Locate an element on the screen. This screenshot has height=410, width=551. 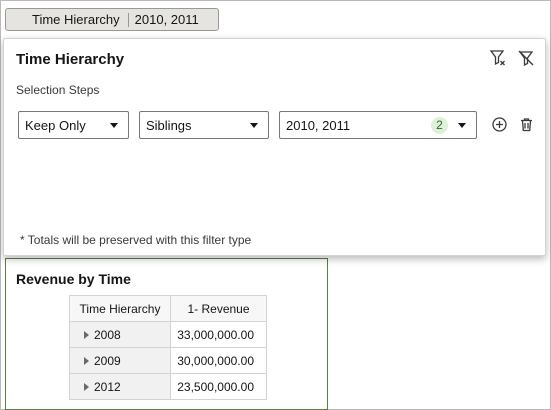
row-value: 33,000,000.00 is located at coordinates (218, 334).